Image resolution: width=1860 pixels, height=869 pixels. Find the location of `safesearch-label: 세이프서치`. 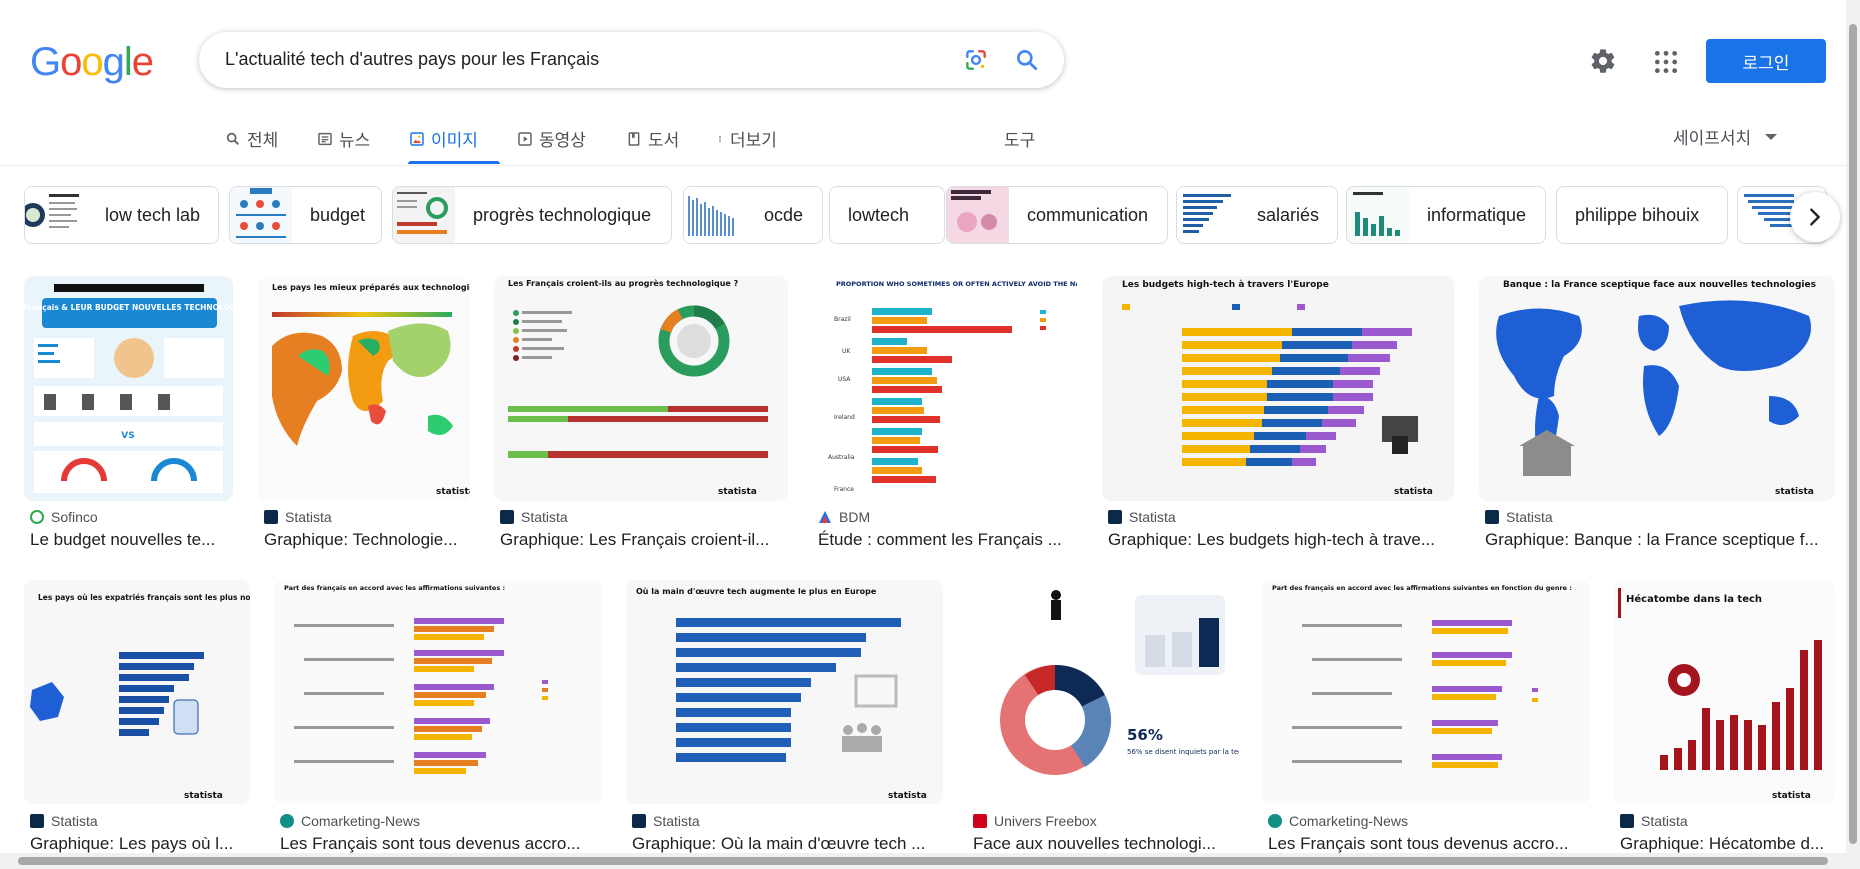

safesearch-label: 세이프서치 is located at coordinates (1712, 139).